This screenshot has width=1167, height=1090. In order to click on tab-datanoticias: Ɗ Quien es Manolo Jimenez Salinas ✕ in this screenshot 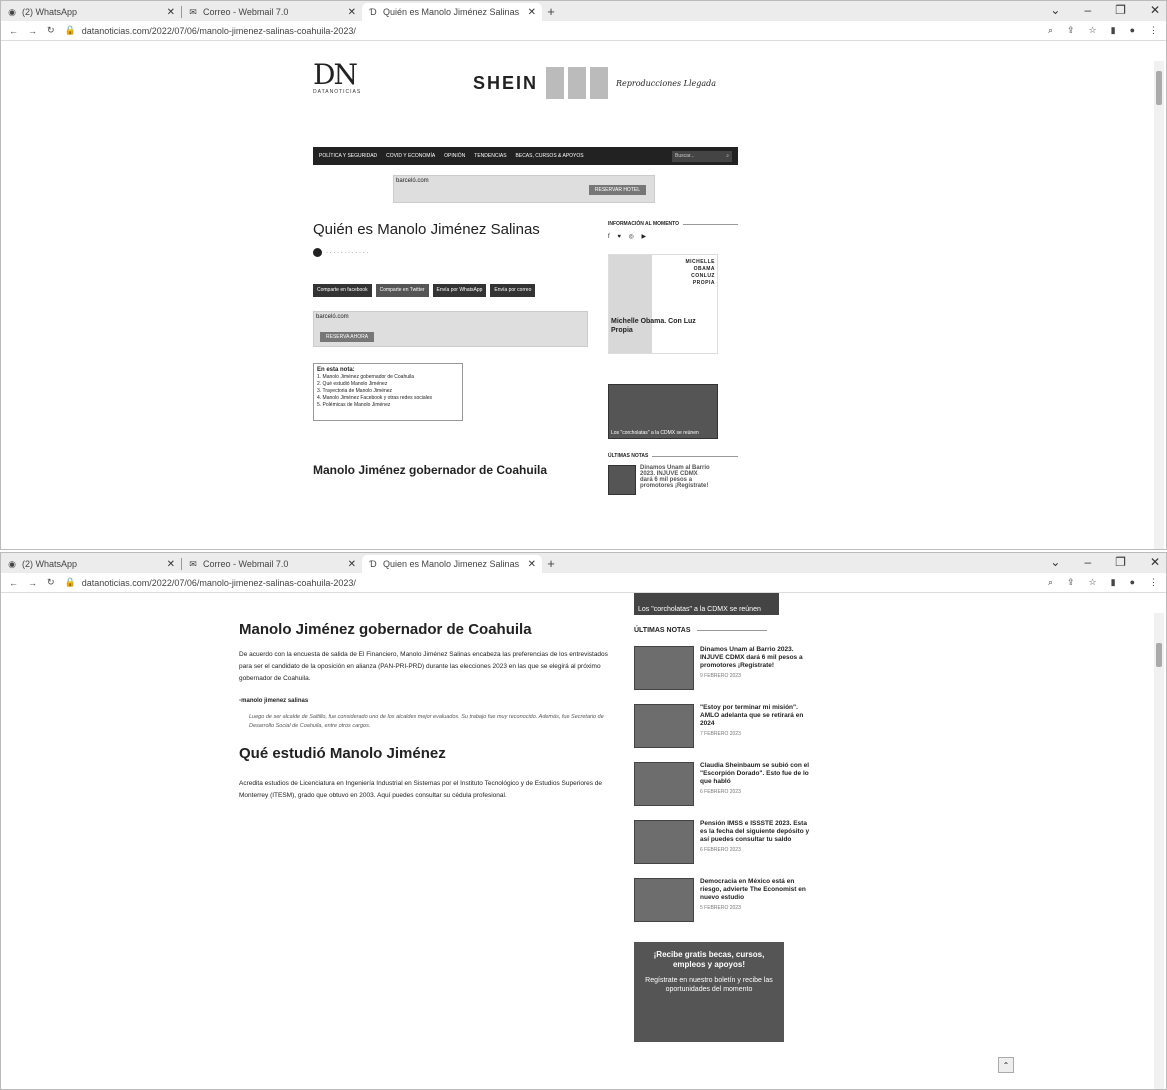, I will do `click(452, 564)`.